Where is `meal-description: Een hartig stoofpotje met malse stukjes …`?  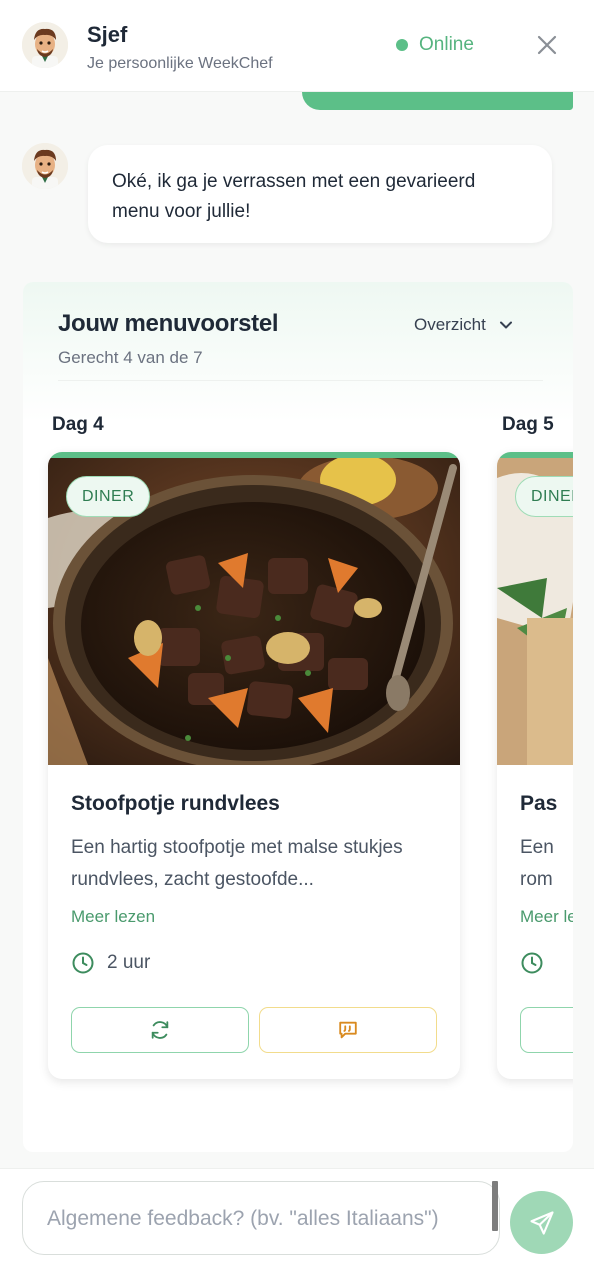
meal-description: Een hartig stoofpotje met malse stukjes … is located at coordinates (237, 863).